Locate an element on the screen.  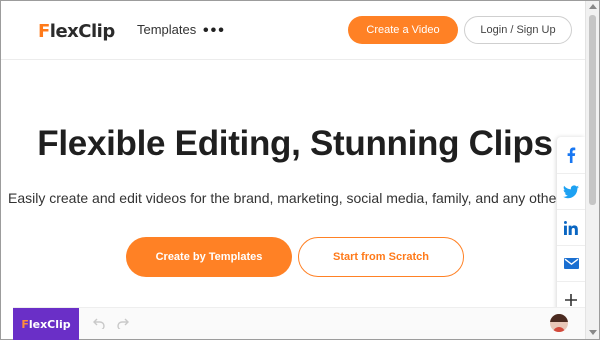
page-scrollbar is located at coordinates (592, 170).